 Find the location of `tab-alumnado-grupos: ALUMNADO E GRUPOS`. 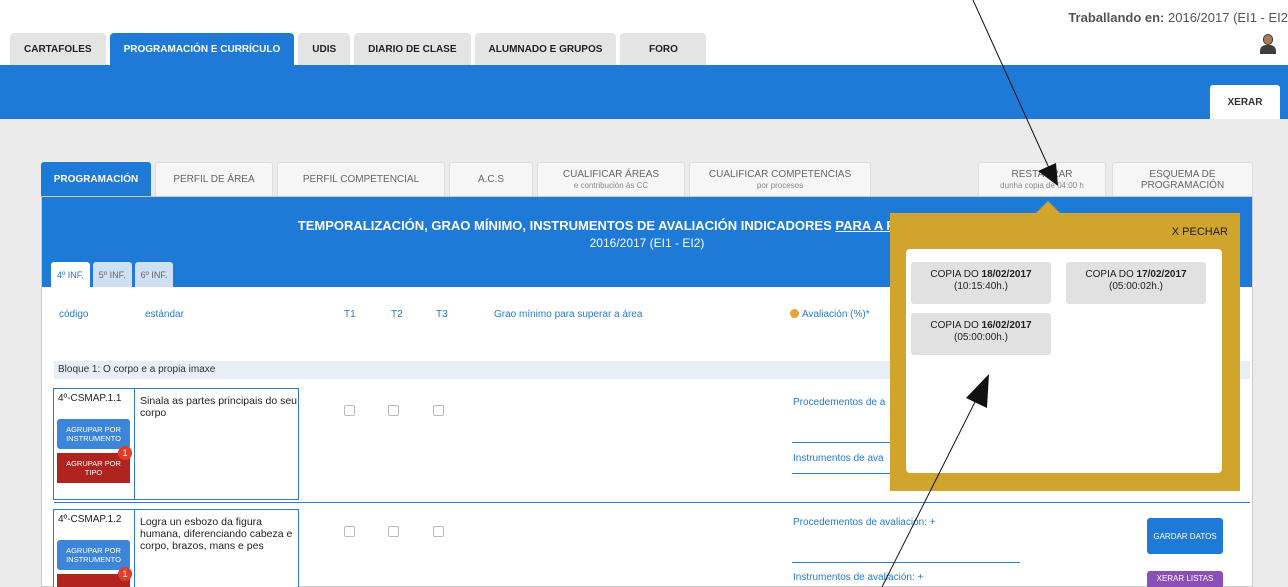

tab-alumnado-grupos: ALUMNADO E GRUPOS is located at coordinates (545, 49).